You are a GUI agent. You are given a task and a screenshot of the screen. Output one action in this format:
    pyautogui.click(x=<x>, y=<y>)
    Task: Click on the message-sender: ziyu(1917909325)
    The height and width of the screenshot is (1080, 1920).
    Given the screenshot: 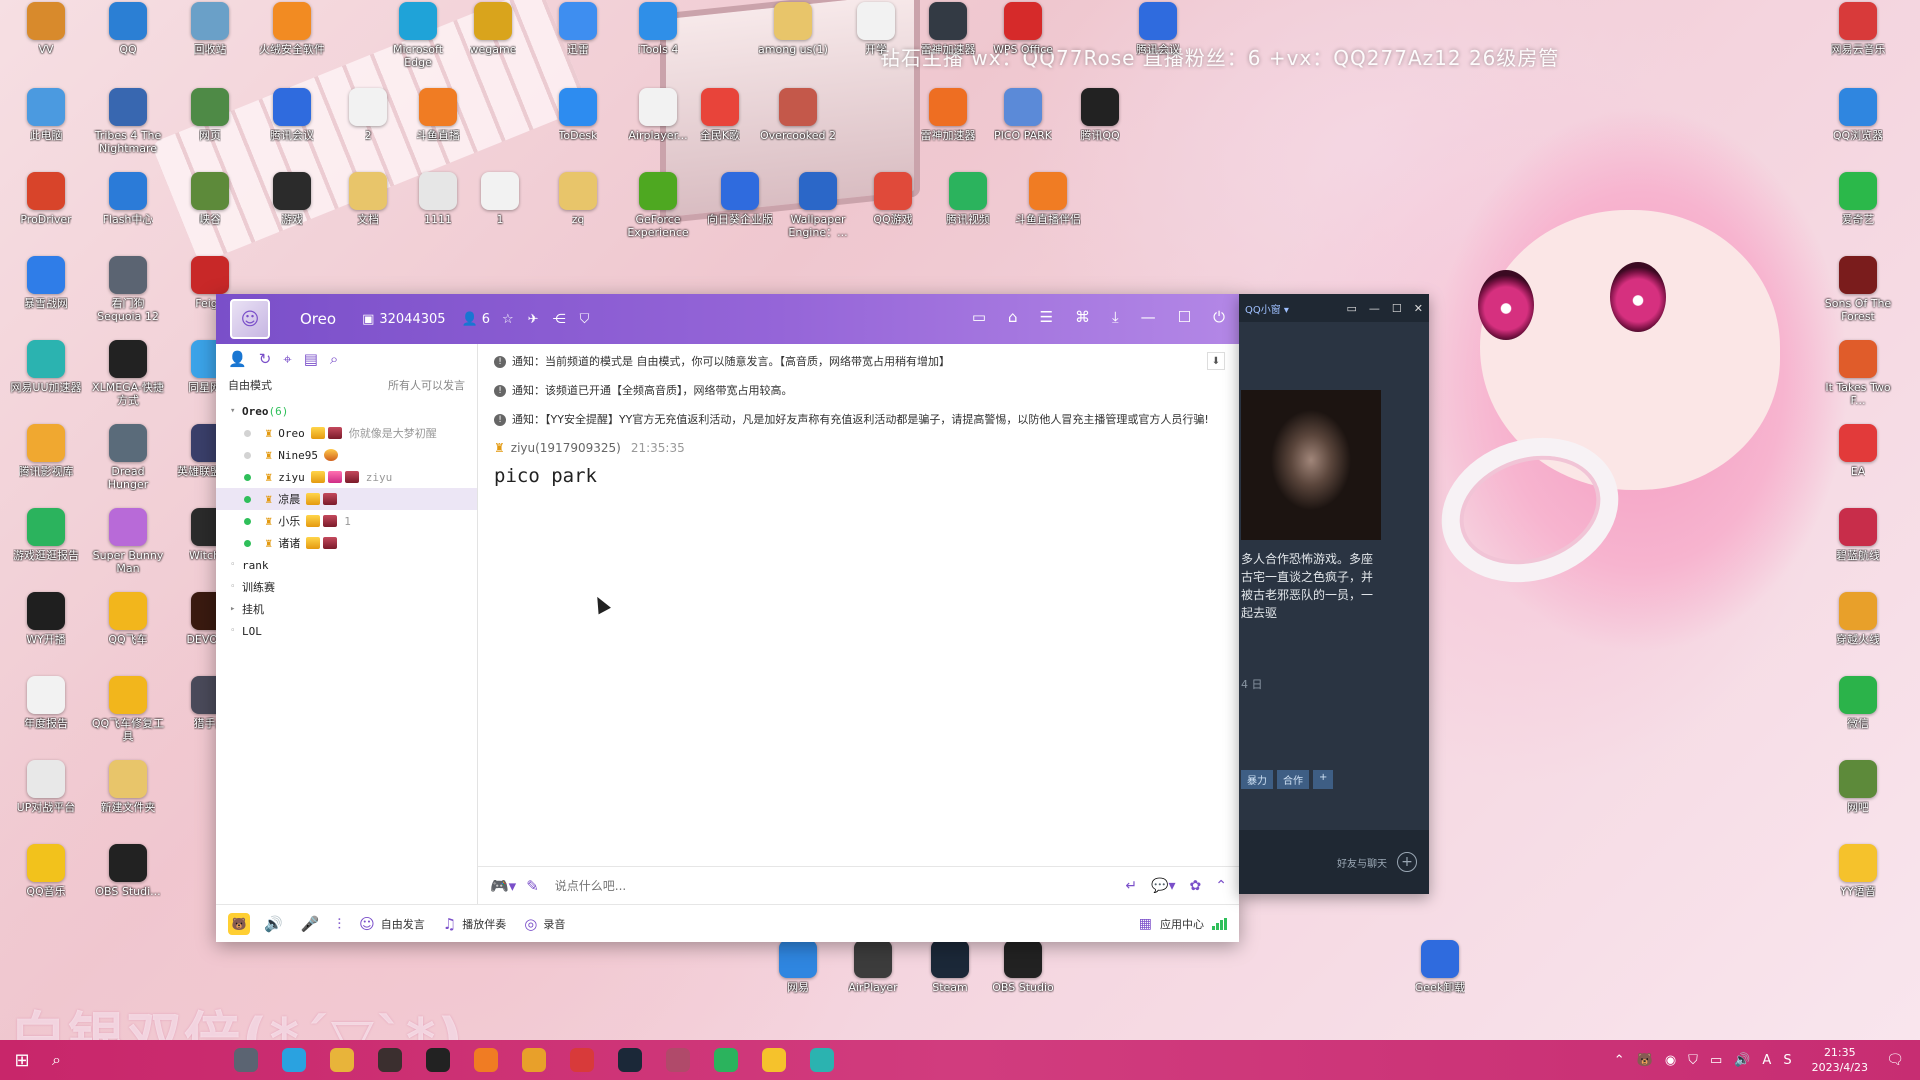 What is the action you would take?
    pyautogui.click(x=566, y=448)
    